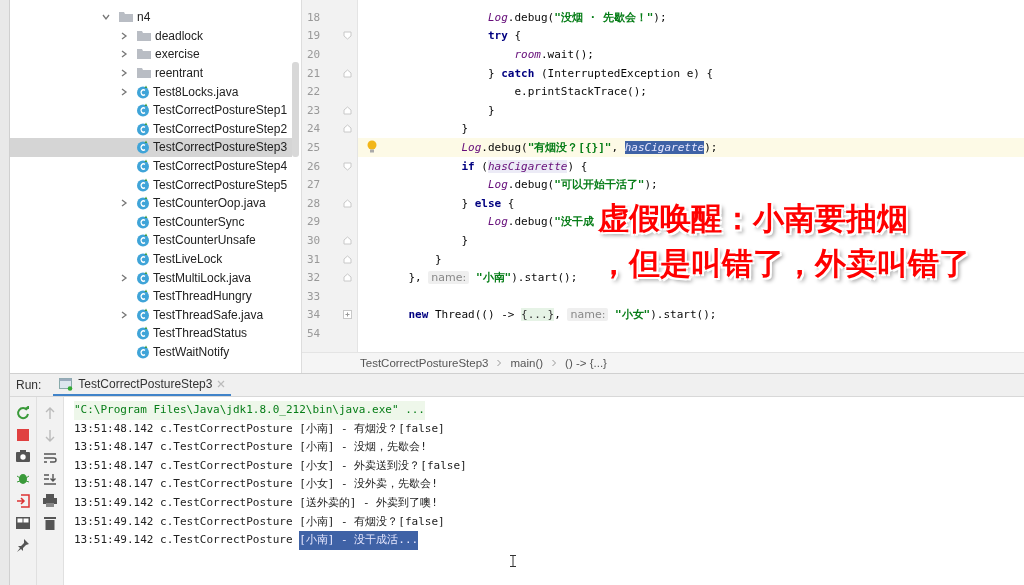 The width and height of the screenshot is (1024, 585). What do you see at coordinates (784, 264) in the screenshot?
I see `subtitle-caption: ，但是叫错了，外卖叫错了` at bounding box center [784, 264].